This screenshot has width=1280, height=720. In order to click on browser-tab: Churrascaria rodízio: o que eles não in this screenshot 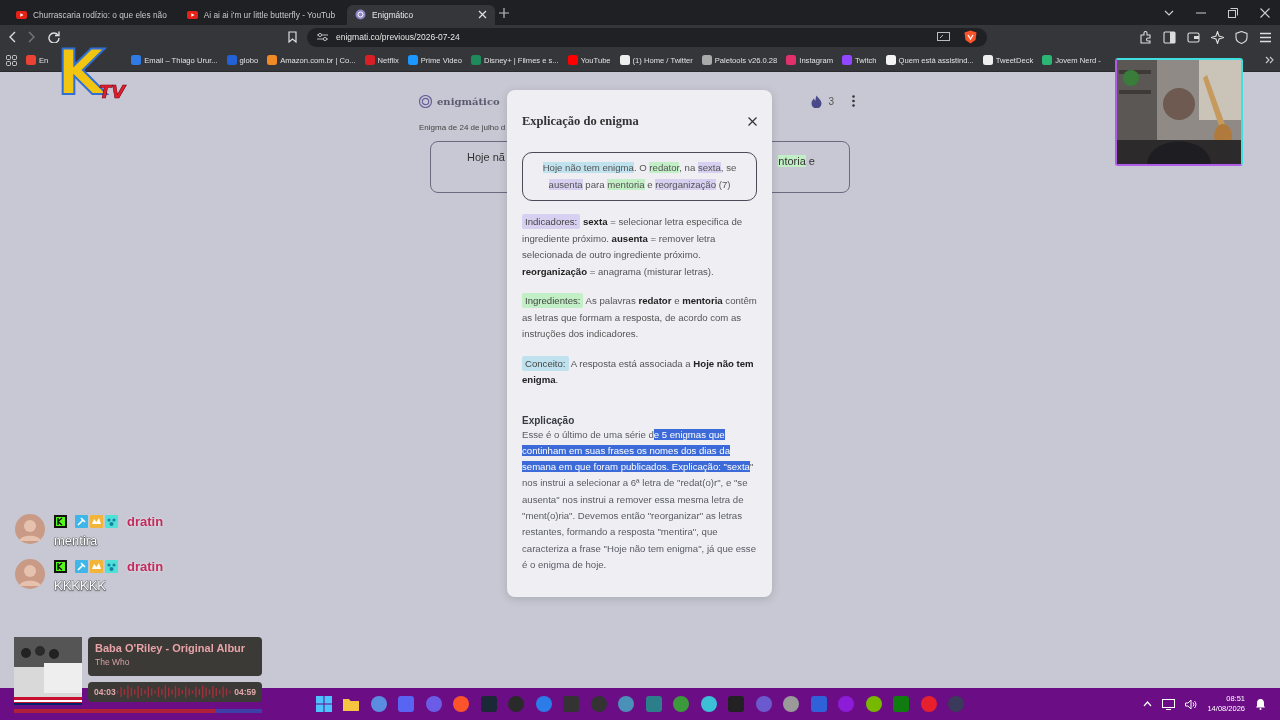, I will do `click(91, 14)`.